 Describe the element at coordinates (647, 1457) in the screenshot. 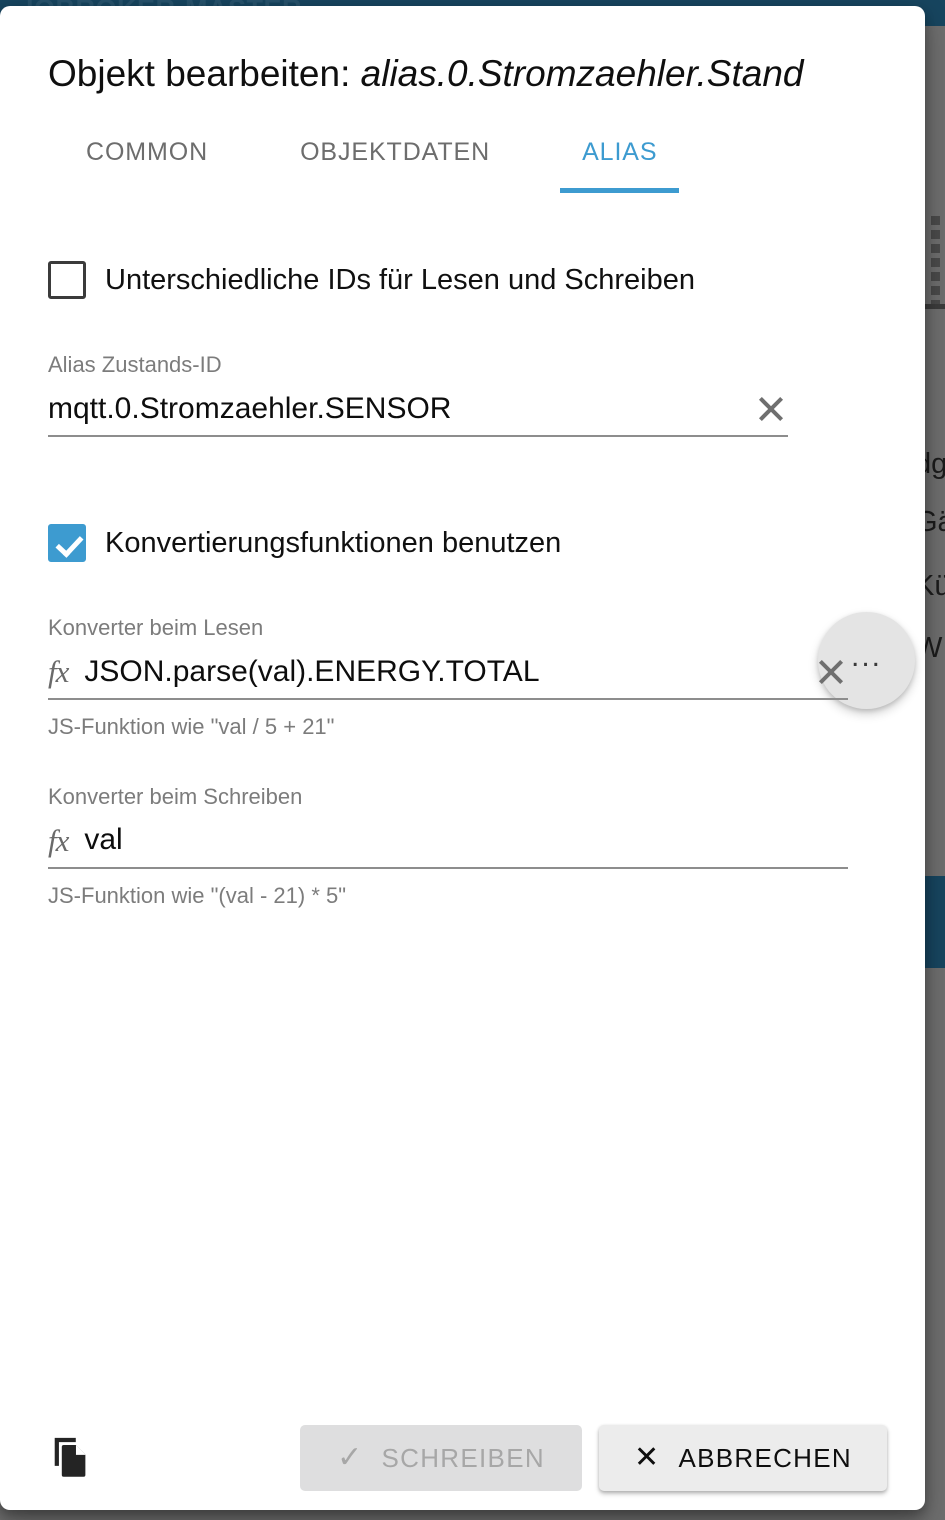

I see `close-icon: ✕` at that location.